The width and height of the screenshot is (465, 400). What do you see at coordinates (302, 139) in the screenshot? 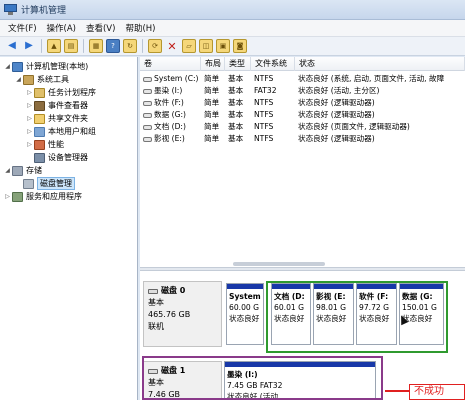
I see `volume-row: 影视 (E:) 简单 基本 NTFS 状态良好 (逻辑驱动器)` at bounding box center [302, 139].